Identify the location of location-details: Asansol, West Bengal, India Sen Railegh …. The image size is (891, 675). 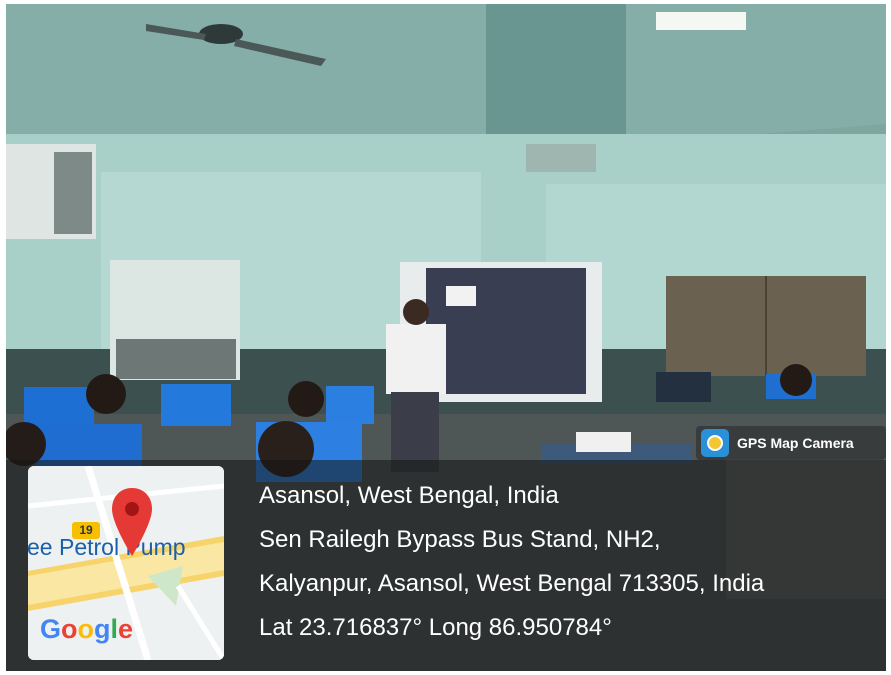
(511, 562).